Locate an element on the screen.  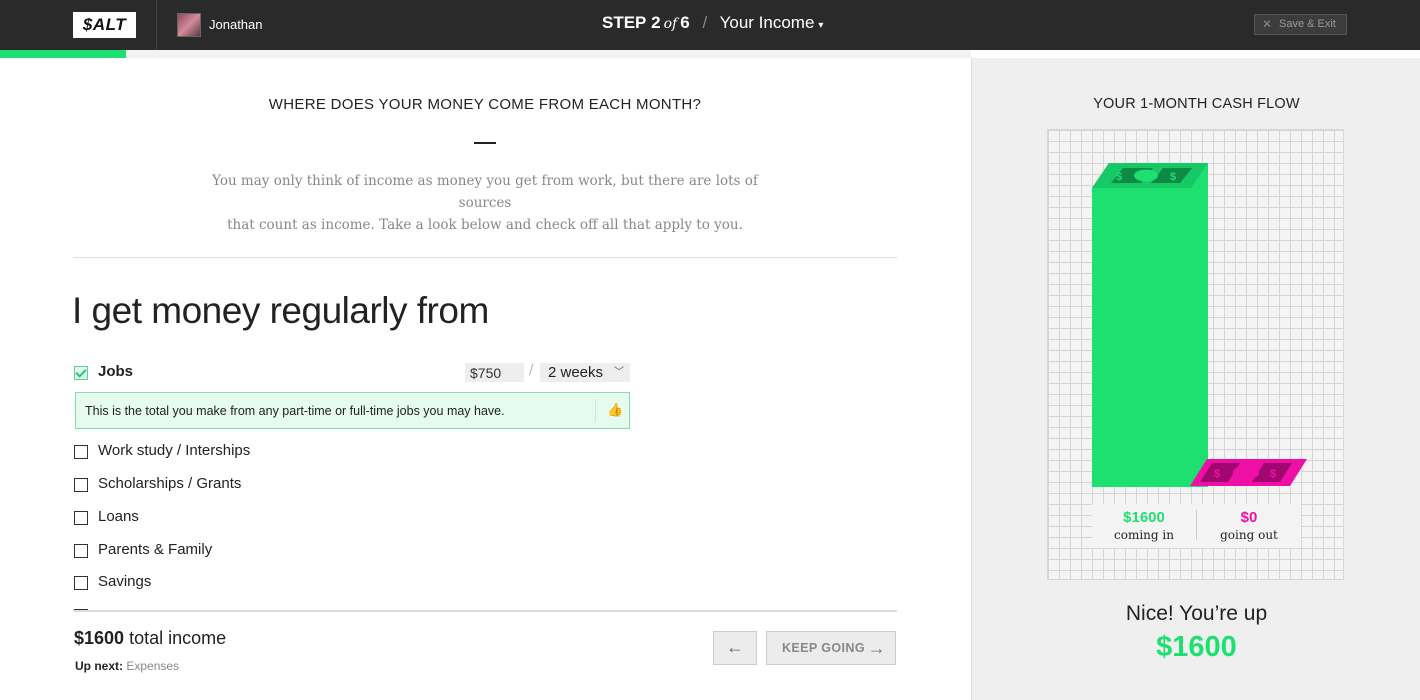
jobs-period-select: 2 weeks ﹀ is located at coordinates (585, 372).